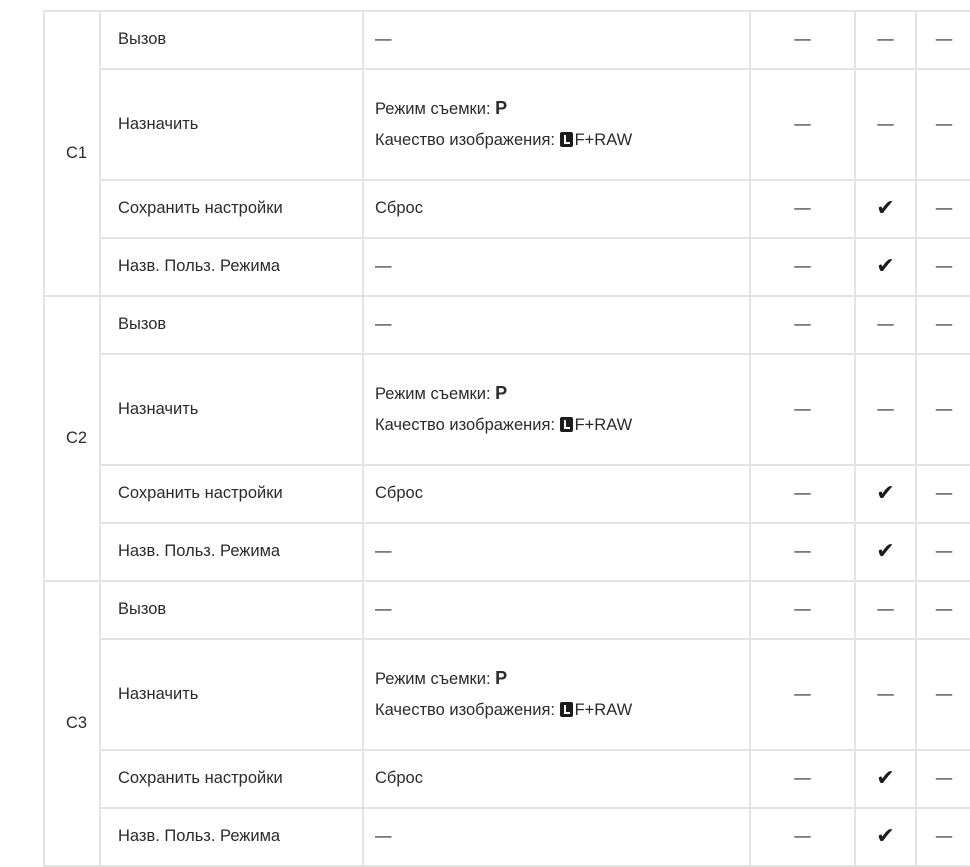  I want to click on group-label: C1, so click(72, 153).